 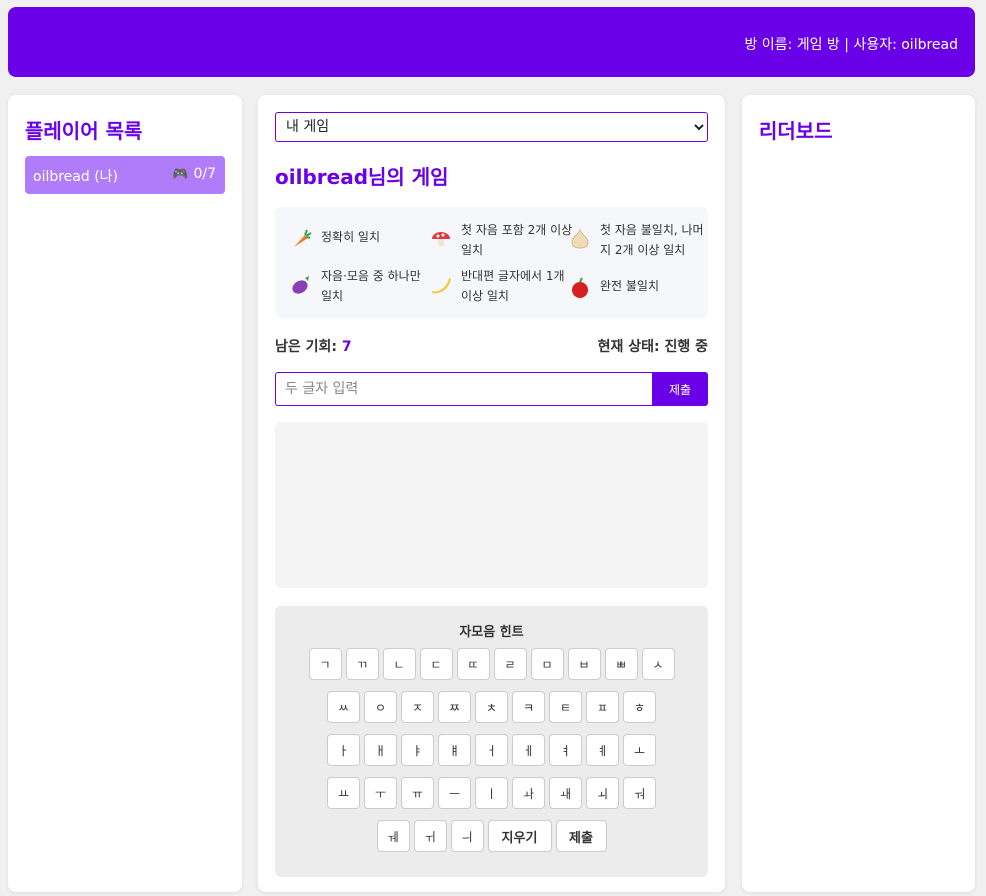 I want to click on key-button: ㅅ, so click(x=658, y=664).